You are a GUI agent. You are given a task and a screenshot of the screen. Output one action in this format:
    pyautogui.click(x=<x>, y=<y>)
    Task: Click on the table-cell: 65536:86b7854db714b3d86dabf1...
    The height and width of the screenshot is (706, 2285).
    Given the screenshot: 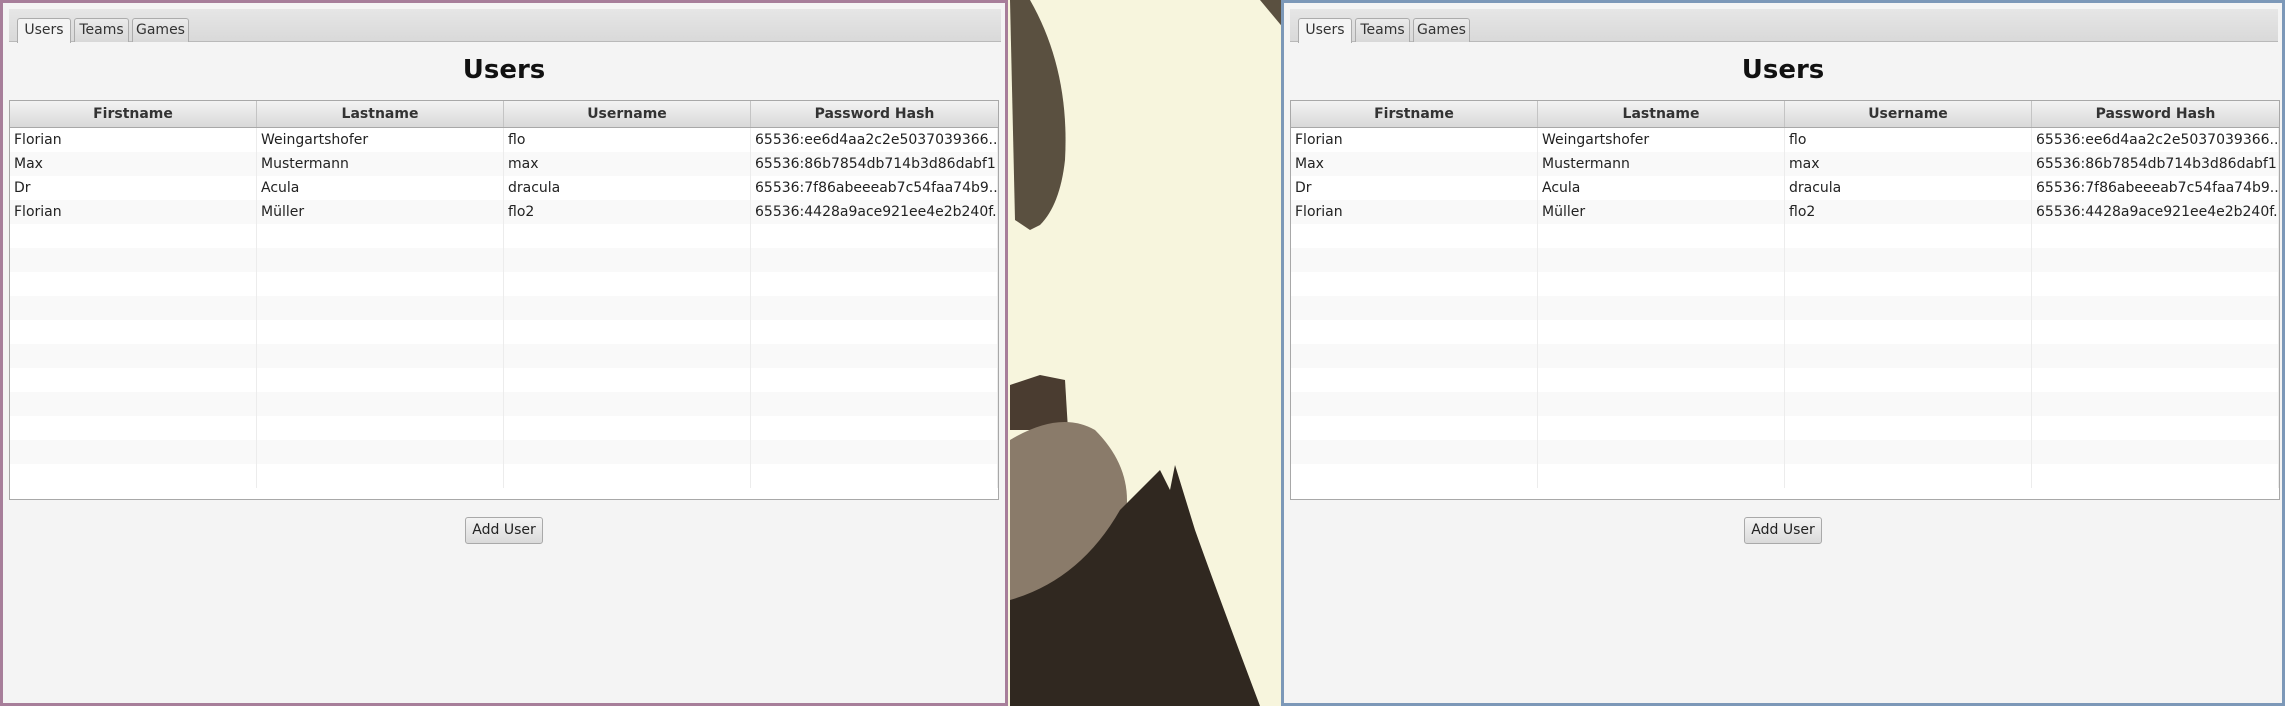 What is the action you would take?
    pyautogui.click(x=2155, y=164)
    